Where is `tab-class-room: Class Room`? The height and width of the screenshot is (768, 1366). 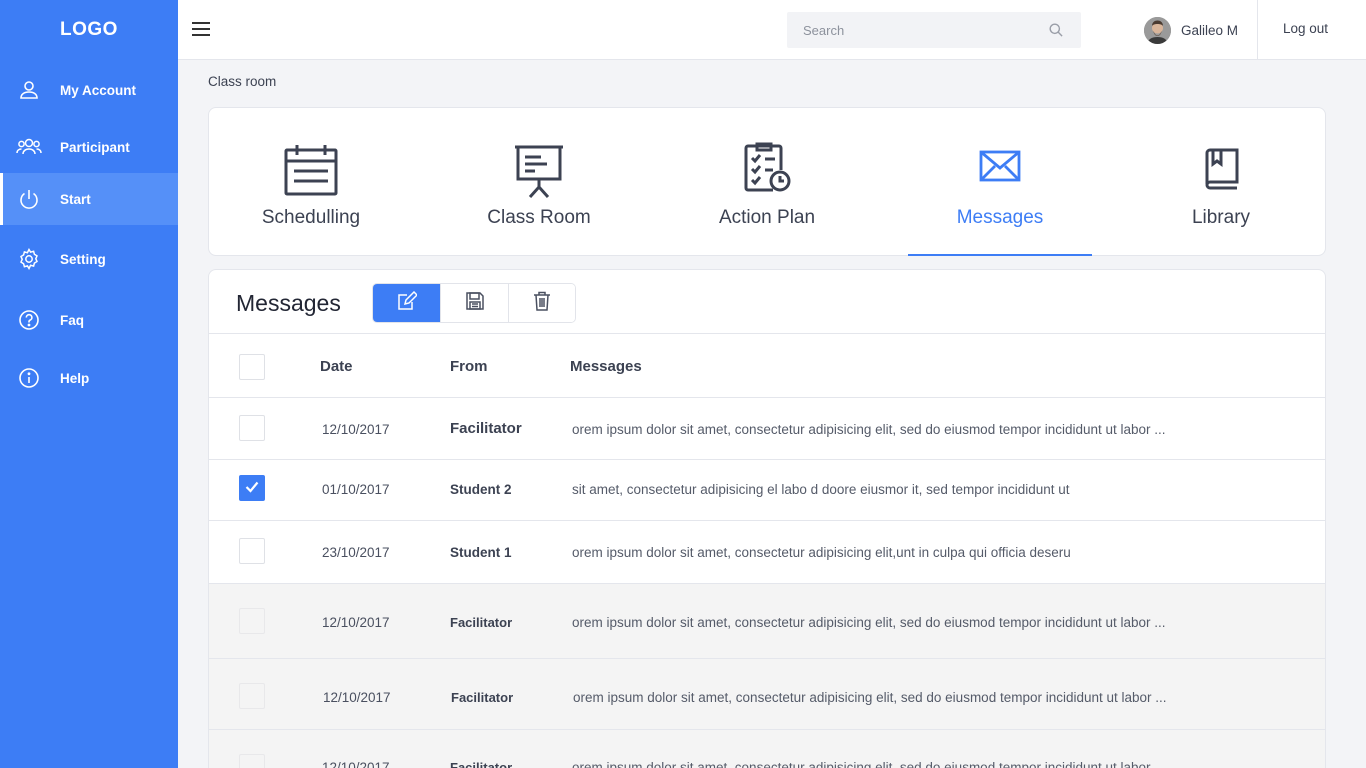 tab-class-room: Class Room is located at coordinates (539, 182).